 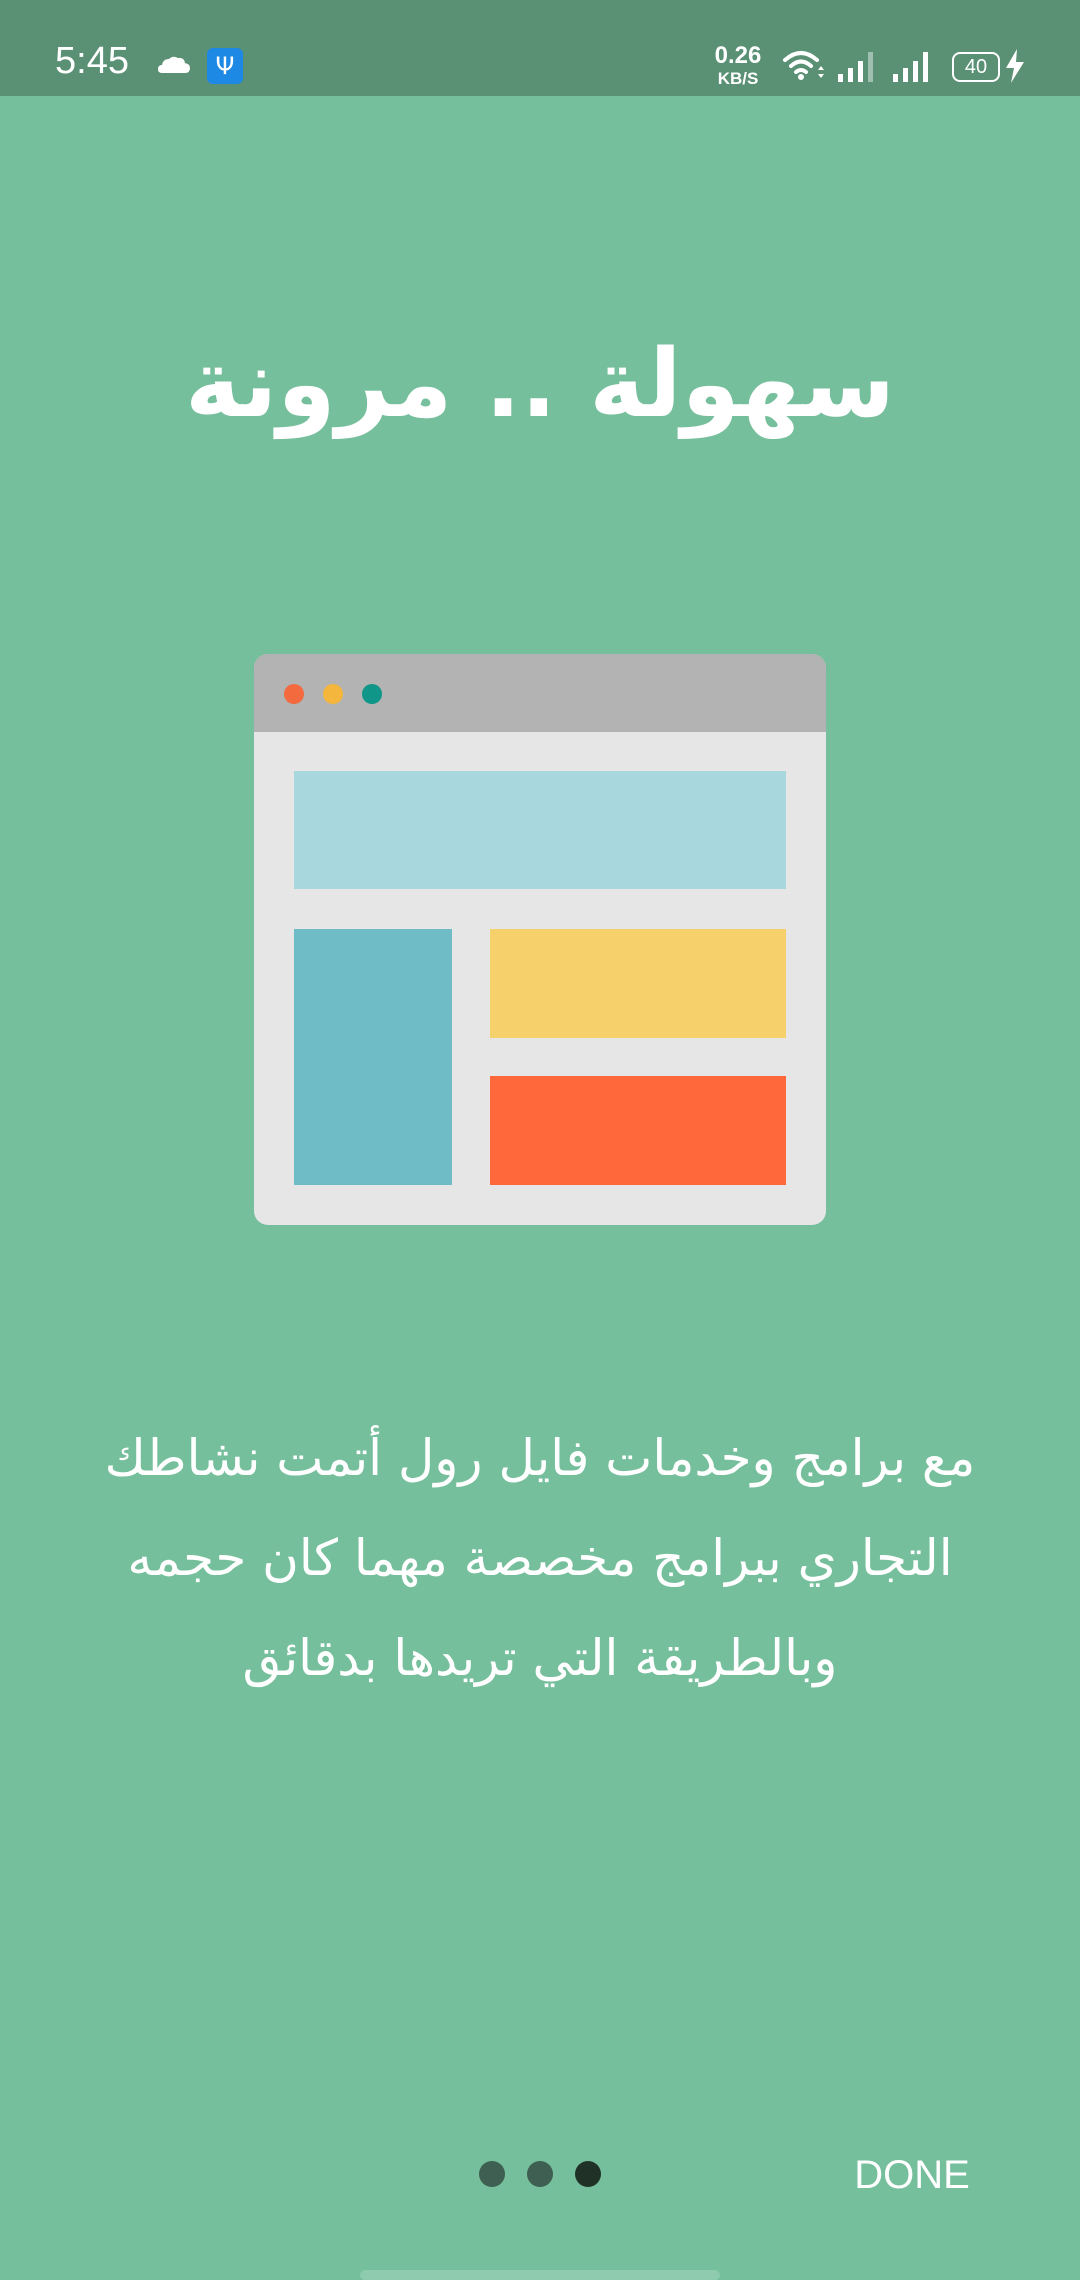 I want to click on header-block, so click(x=540, y=830).